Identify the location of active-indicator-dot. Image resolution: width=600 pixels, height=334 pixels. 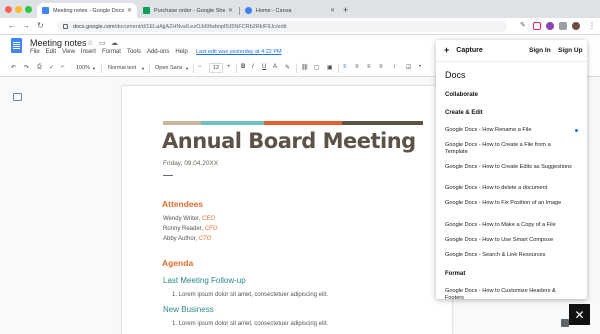
(576, 130).